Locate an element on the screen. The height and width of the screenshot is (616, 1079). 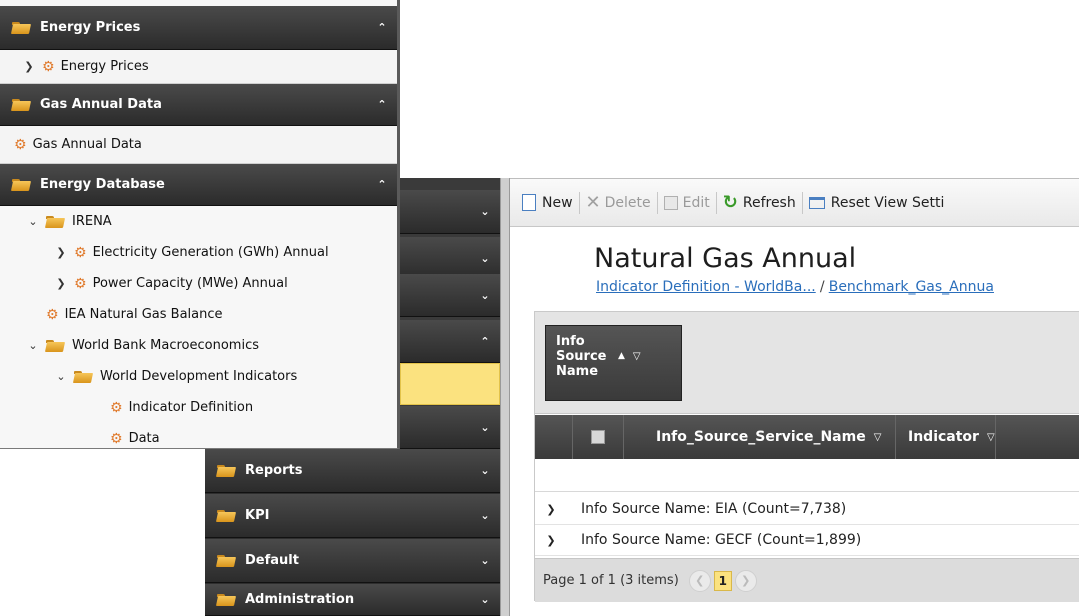
nav-section-label: Reports is located at coordinates (274, 470).